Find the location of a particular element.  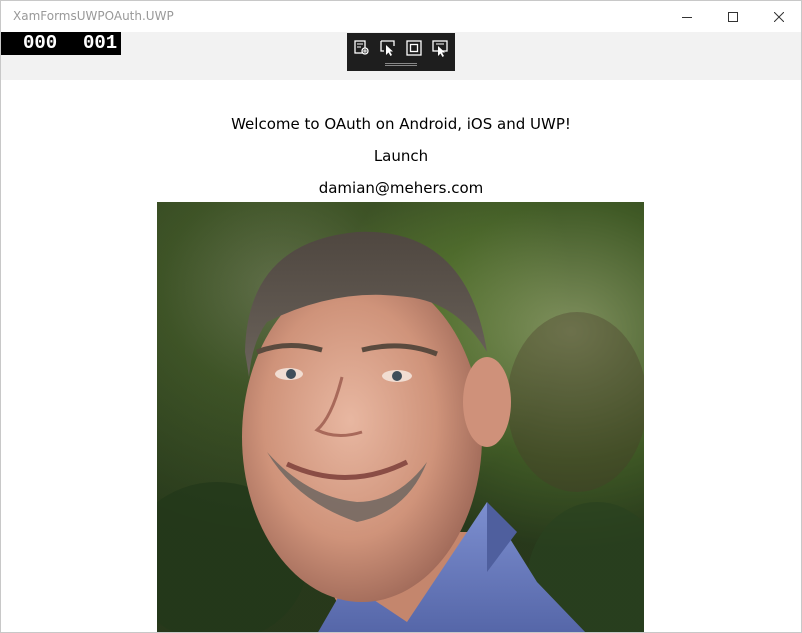

maximize-icon is located at coordinates (733, 16).